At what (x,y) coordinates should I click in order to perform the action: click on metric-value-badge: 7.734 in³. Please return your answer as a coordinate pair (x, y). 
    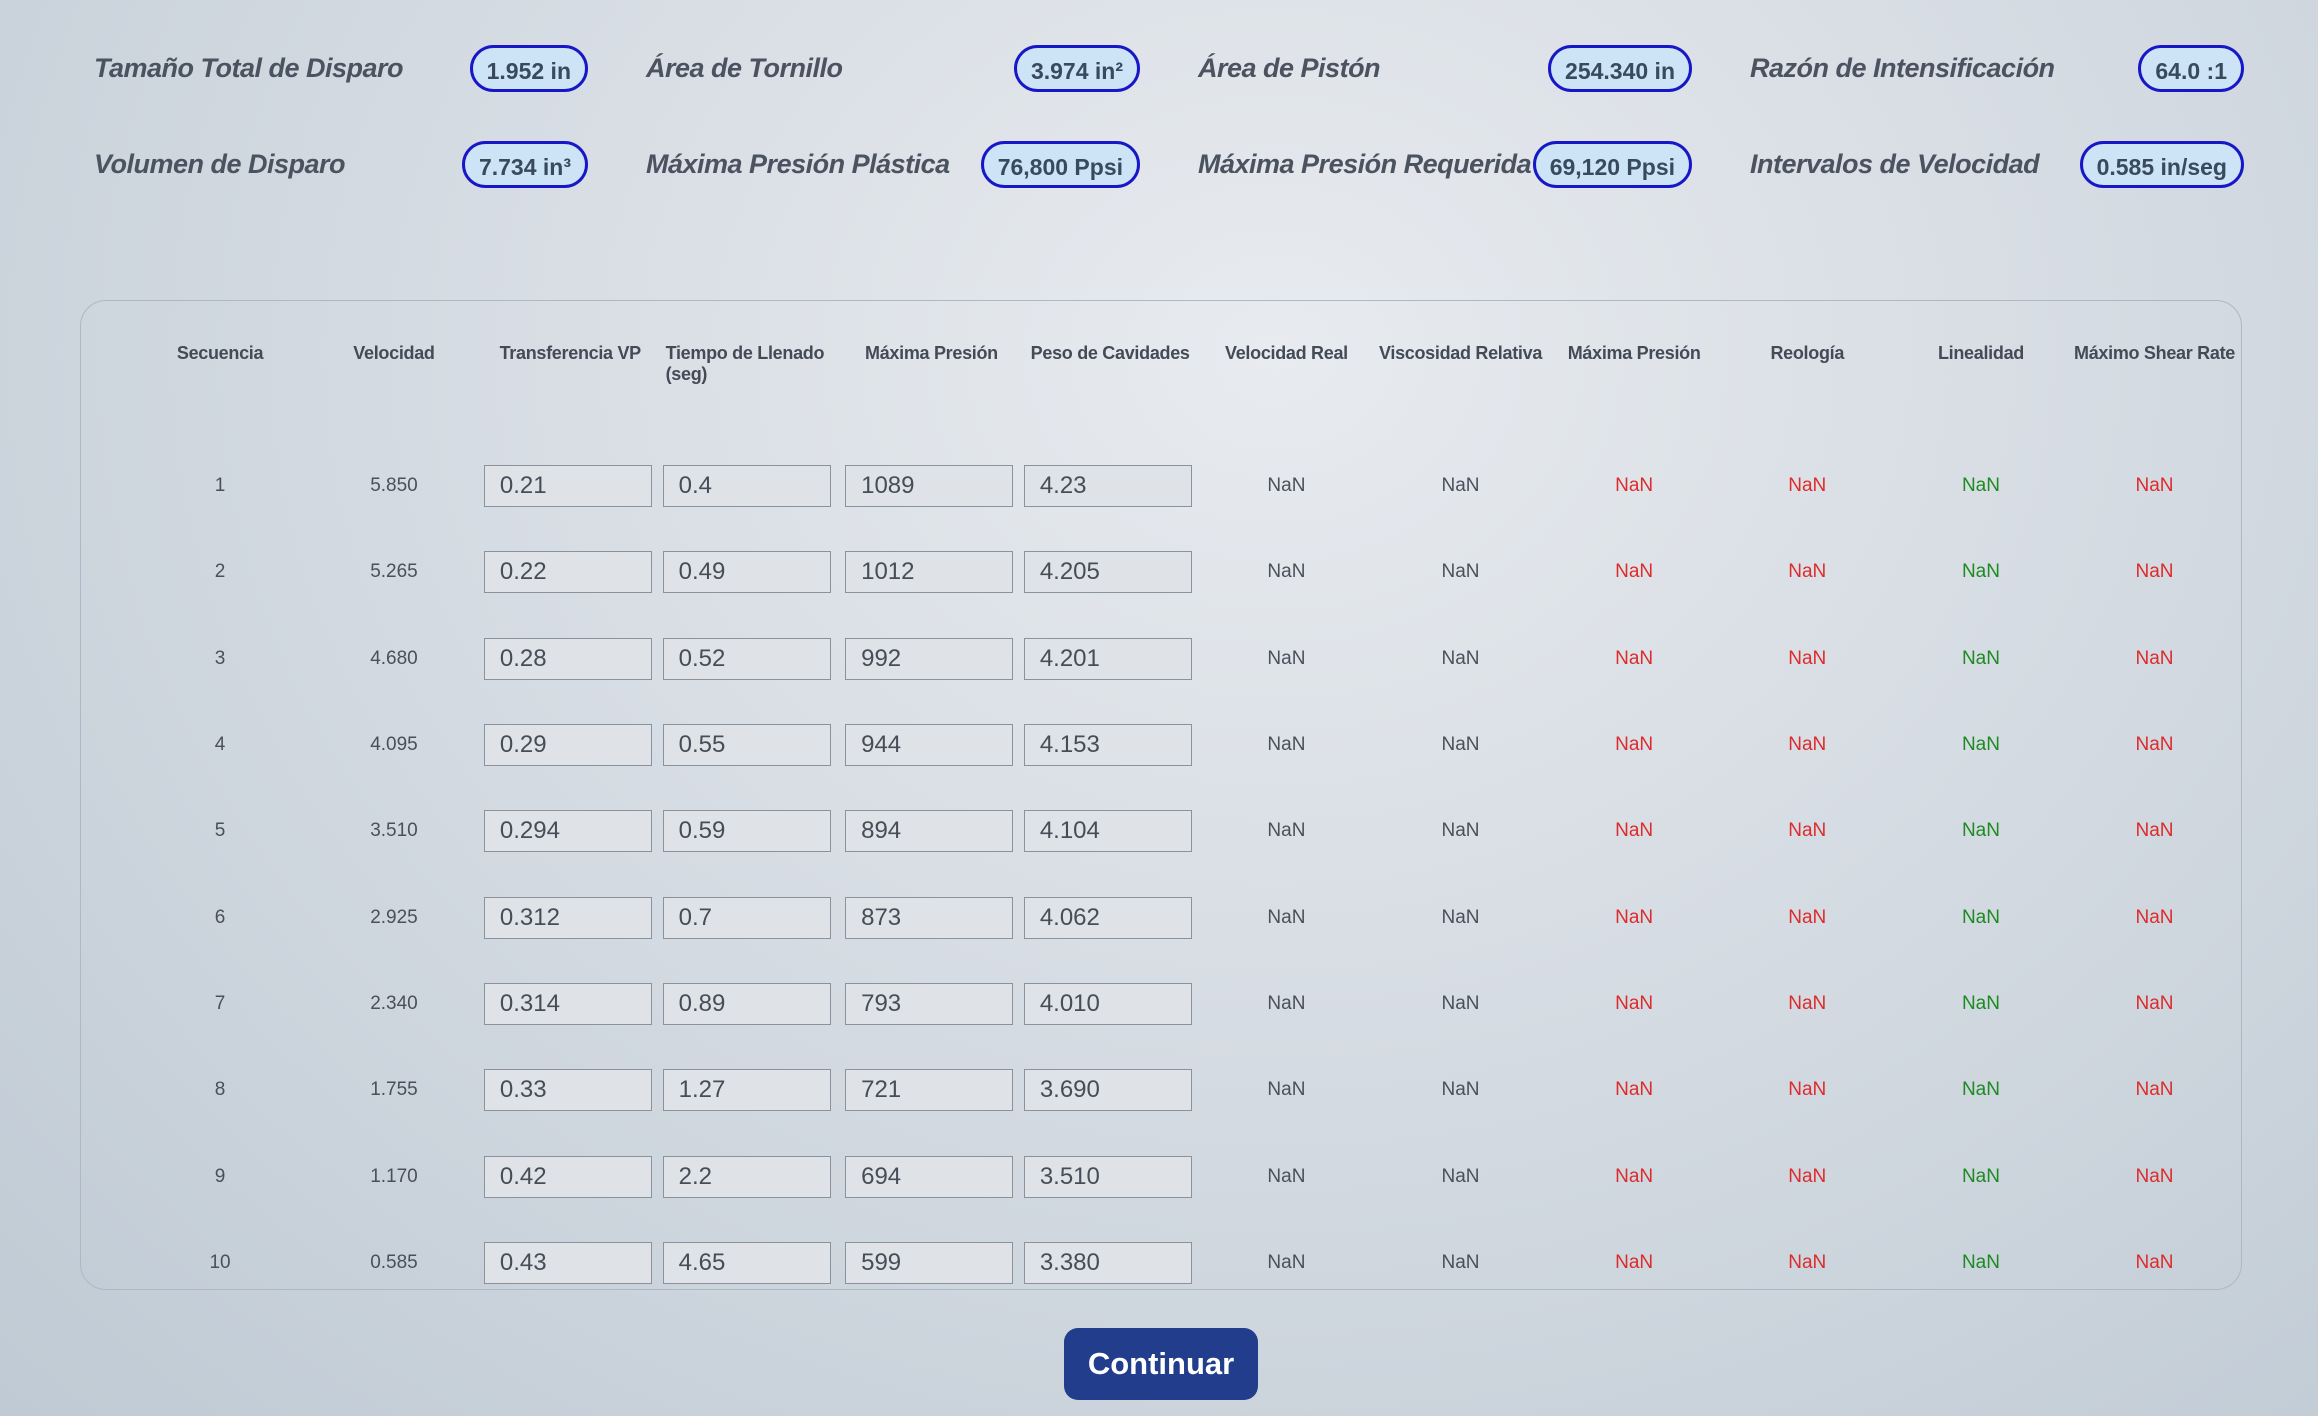
    Looking at the image, I should click on (524, 164).